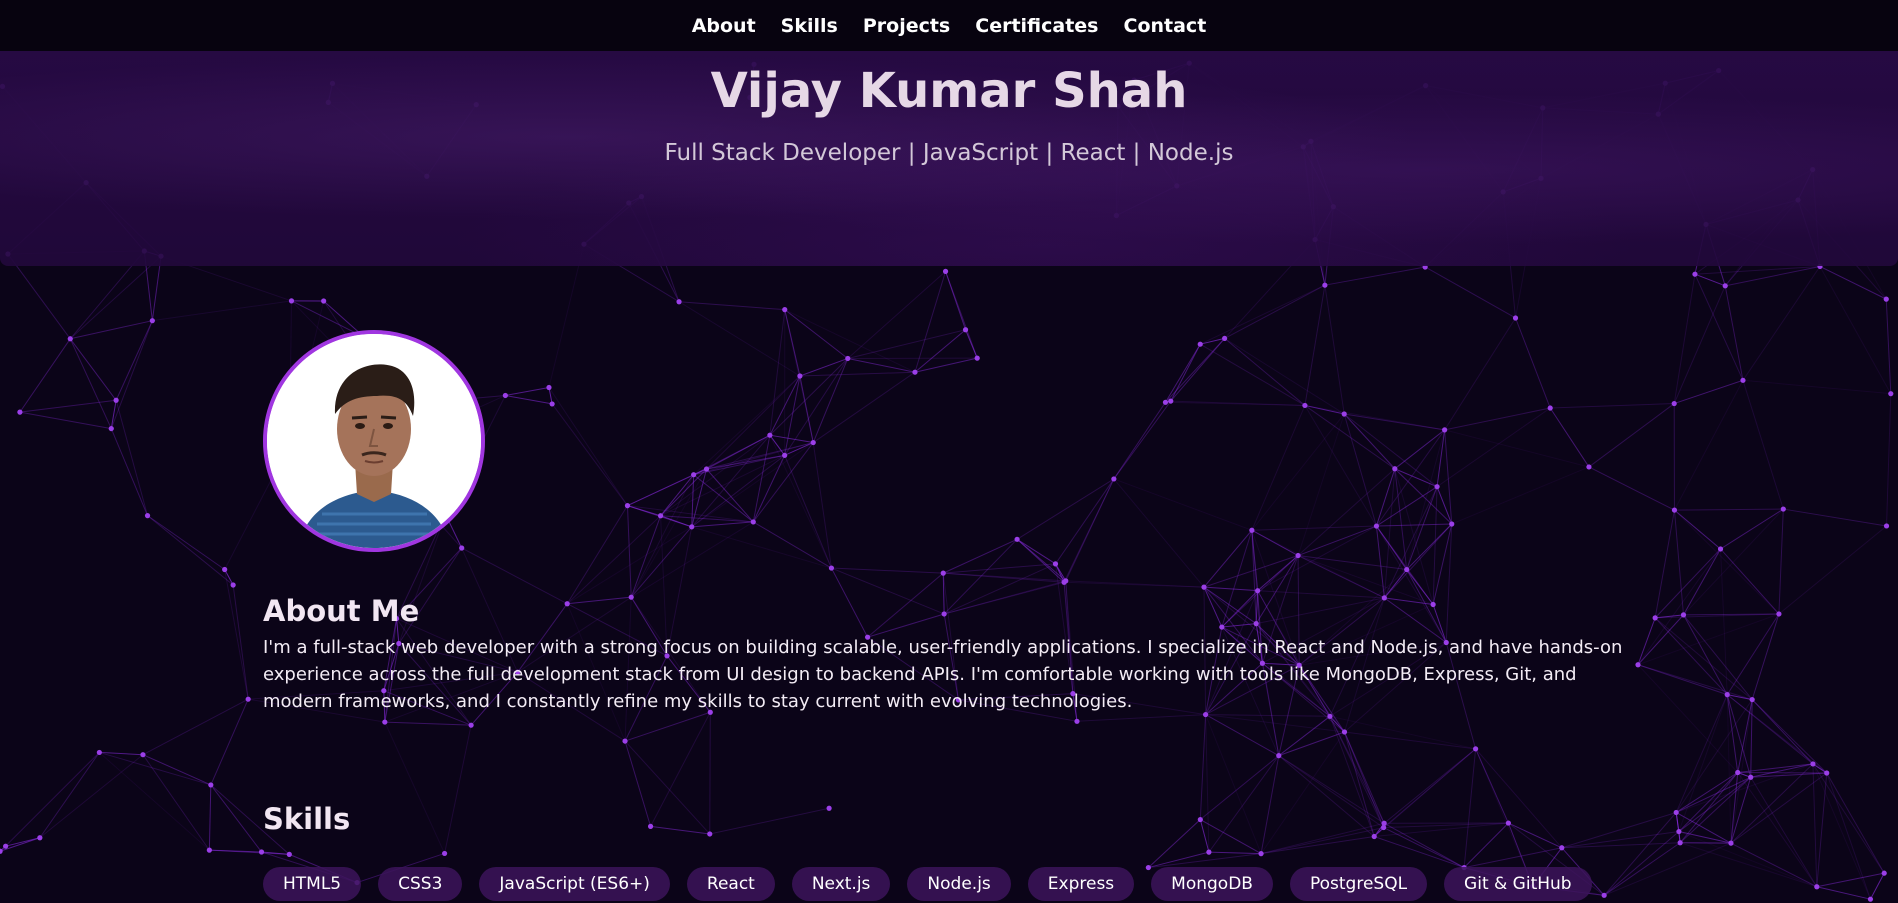  What do you see at coordinates (420, 884) in the screenshot?
I see `skill-chip: CSS3` at bounding box center [420, 884].